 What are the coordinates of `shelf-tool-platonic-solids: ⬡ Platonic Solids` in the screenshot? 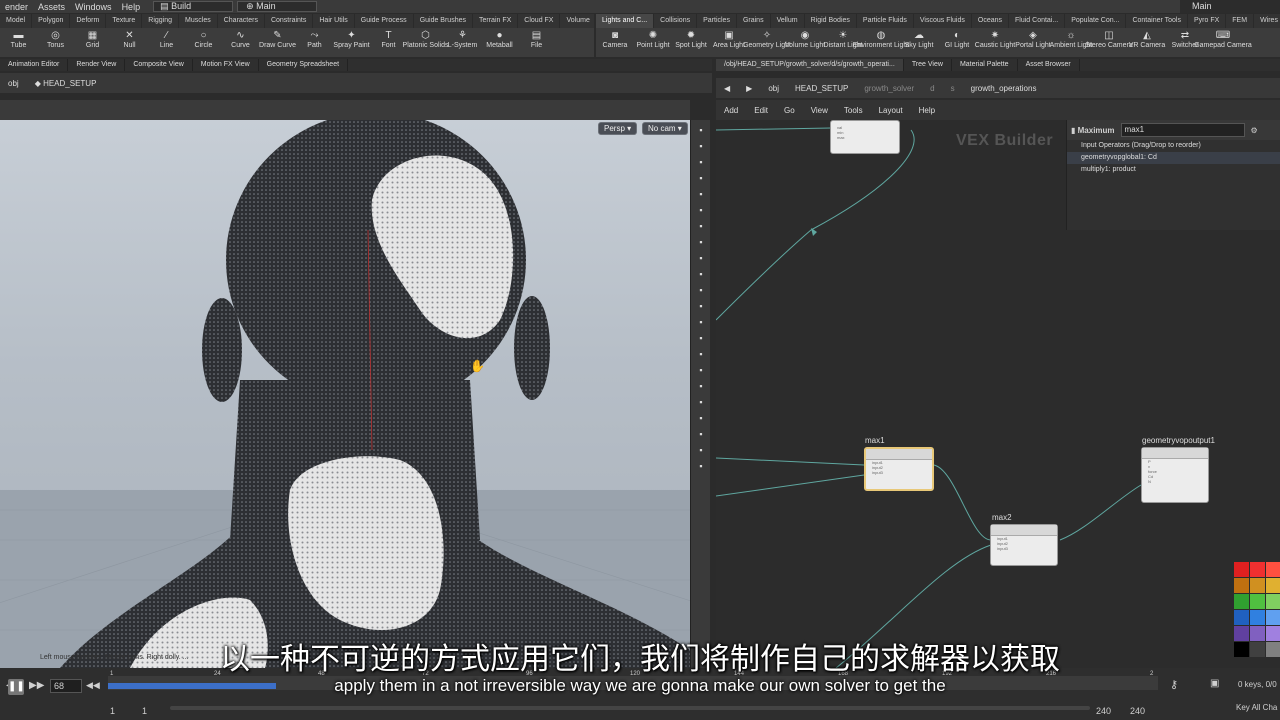 It's located at (426, 42).